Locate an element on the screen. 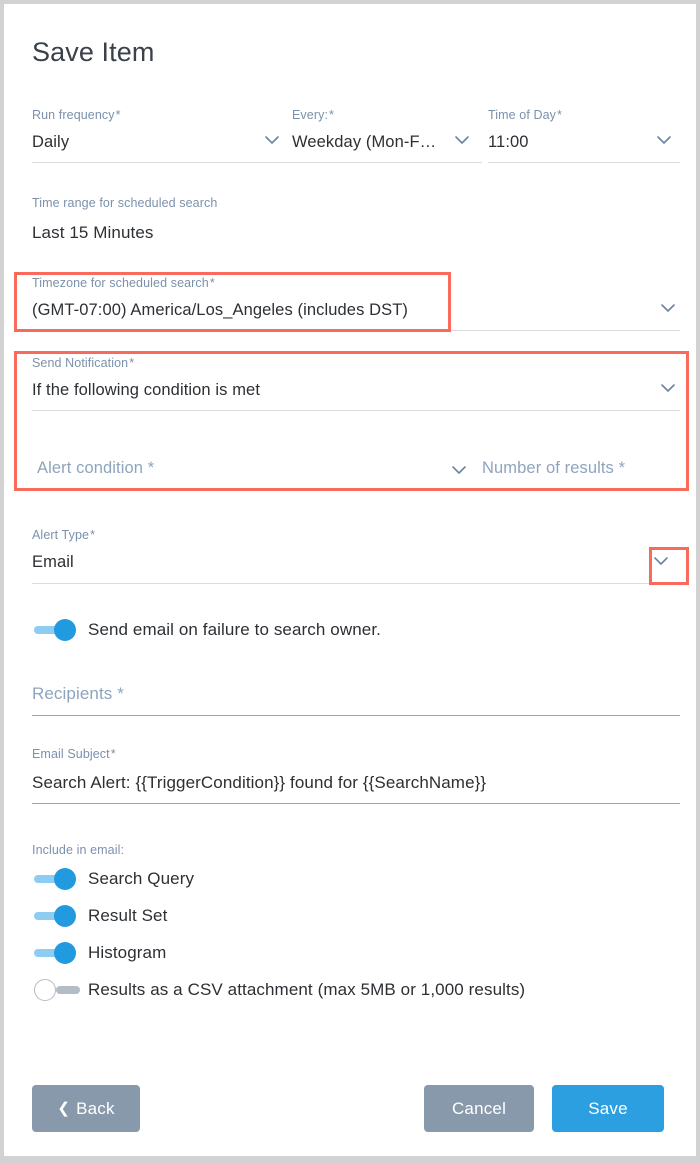 This screenshot has width=700, height=1164. back-button-label: Back is located at coordinates (95, 1108).